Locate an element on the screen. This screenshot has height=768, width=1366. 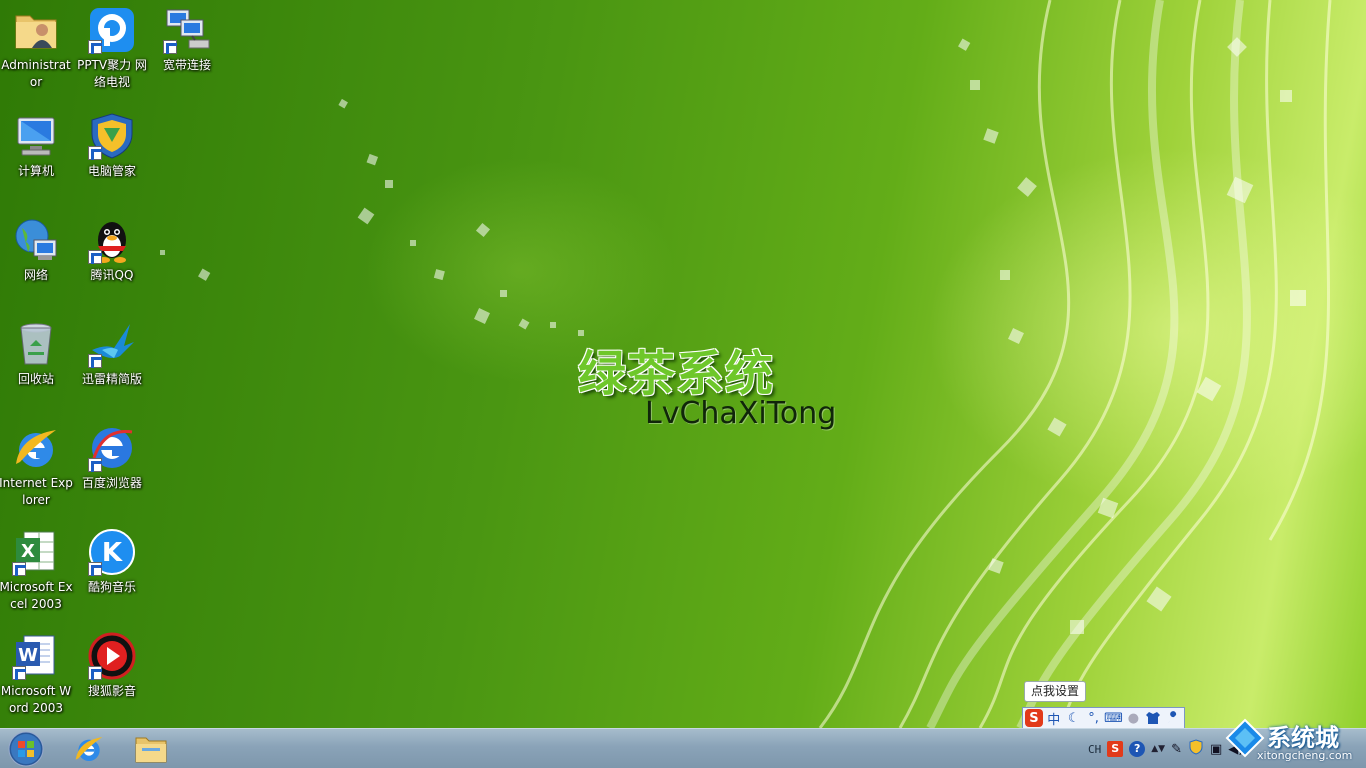
moon-icon: ☾ is located at coordinates (1074, 718).